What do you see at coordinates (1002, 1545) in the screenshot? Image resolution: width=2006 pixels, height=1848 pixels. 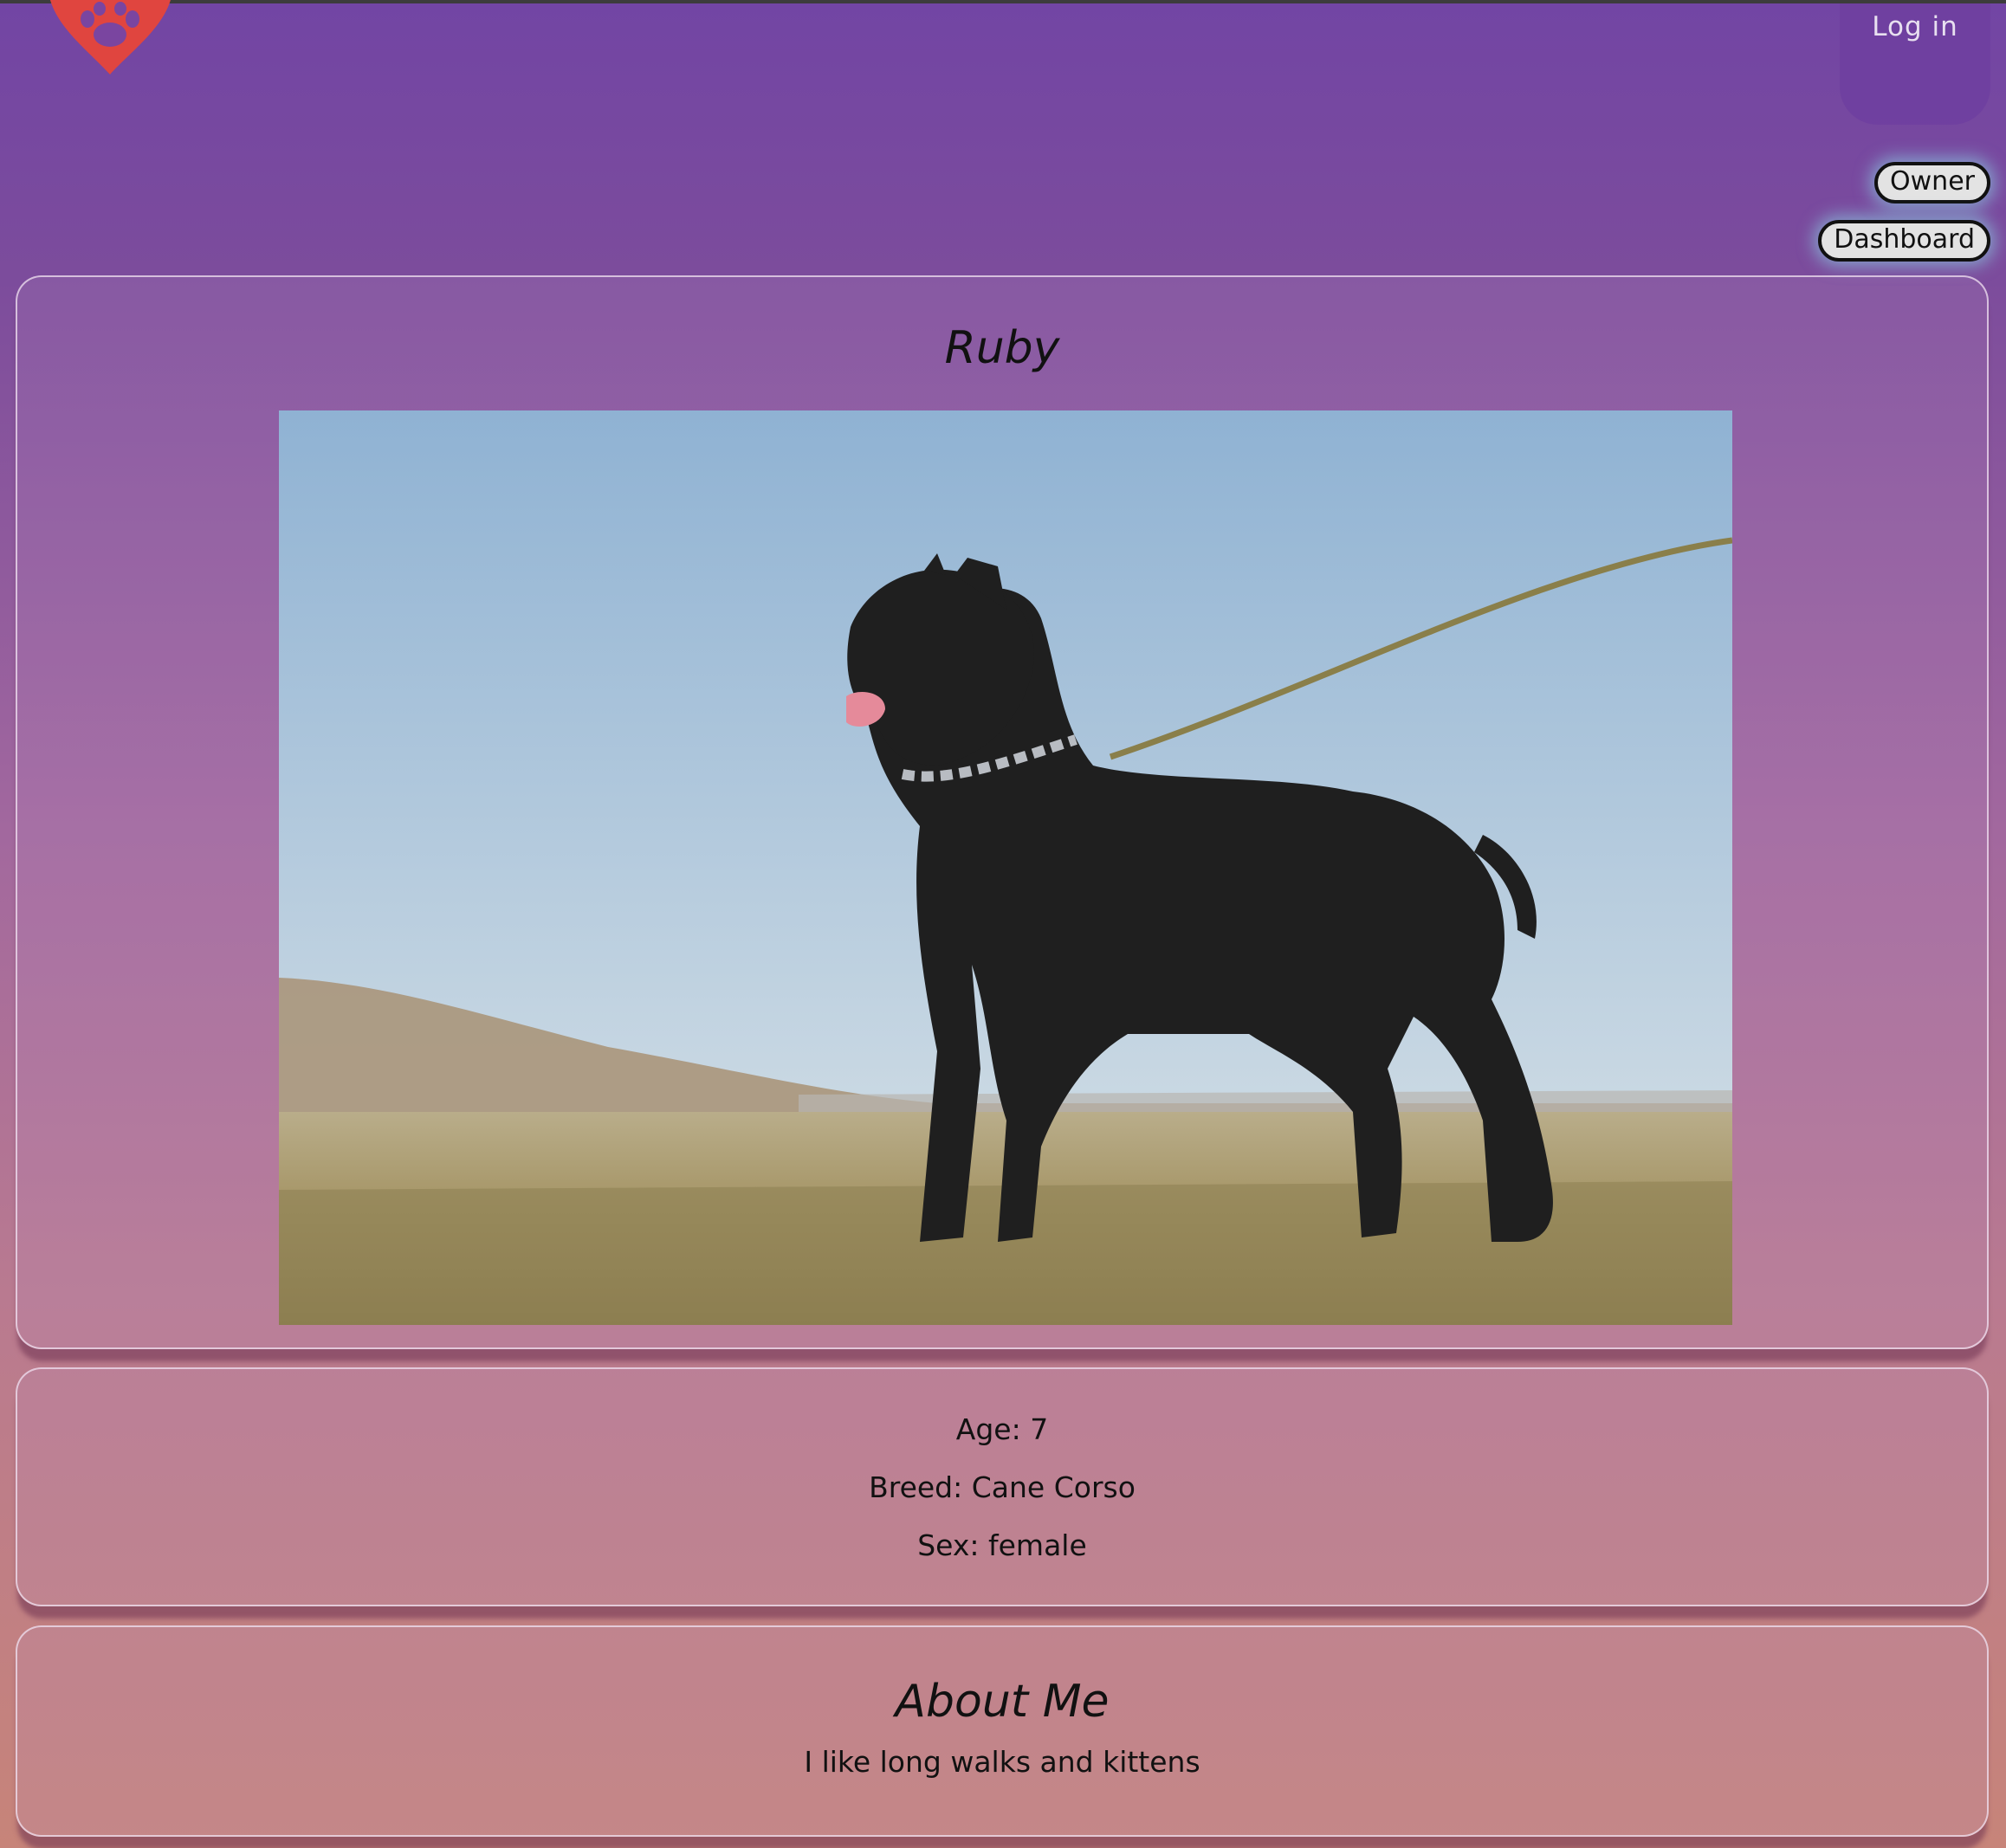 I see `sex-text: Sex: female` at bounding box center [1002, 1545].